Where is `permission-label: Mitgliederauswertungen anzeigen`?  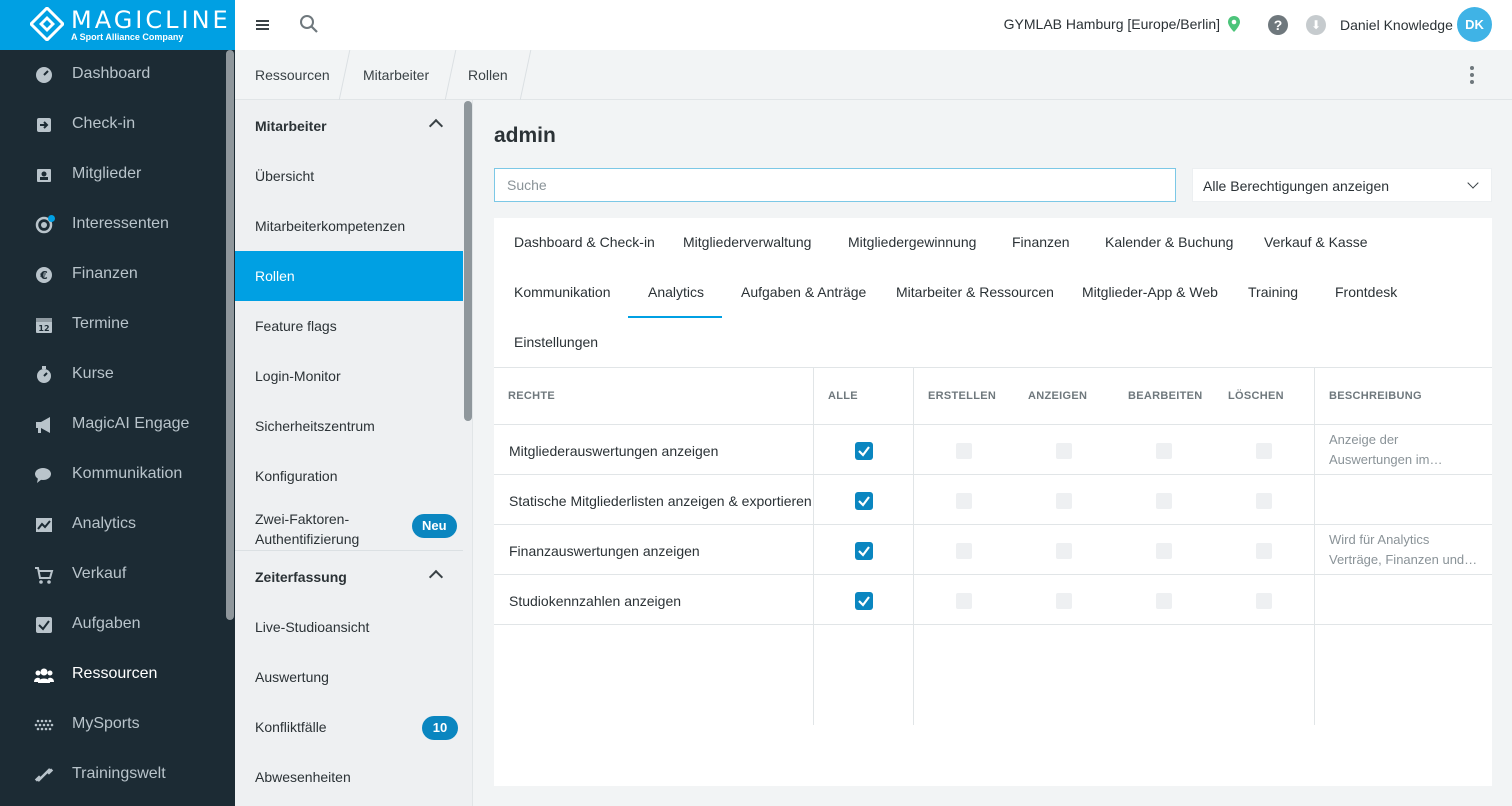 permission-label: Mitgliederauswertungen anzeigen is located at coordinates (614, 451).